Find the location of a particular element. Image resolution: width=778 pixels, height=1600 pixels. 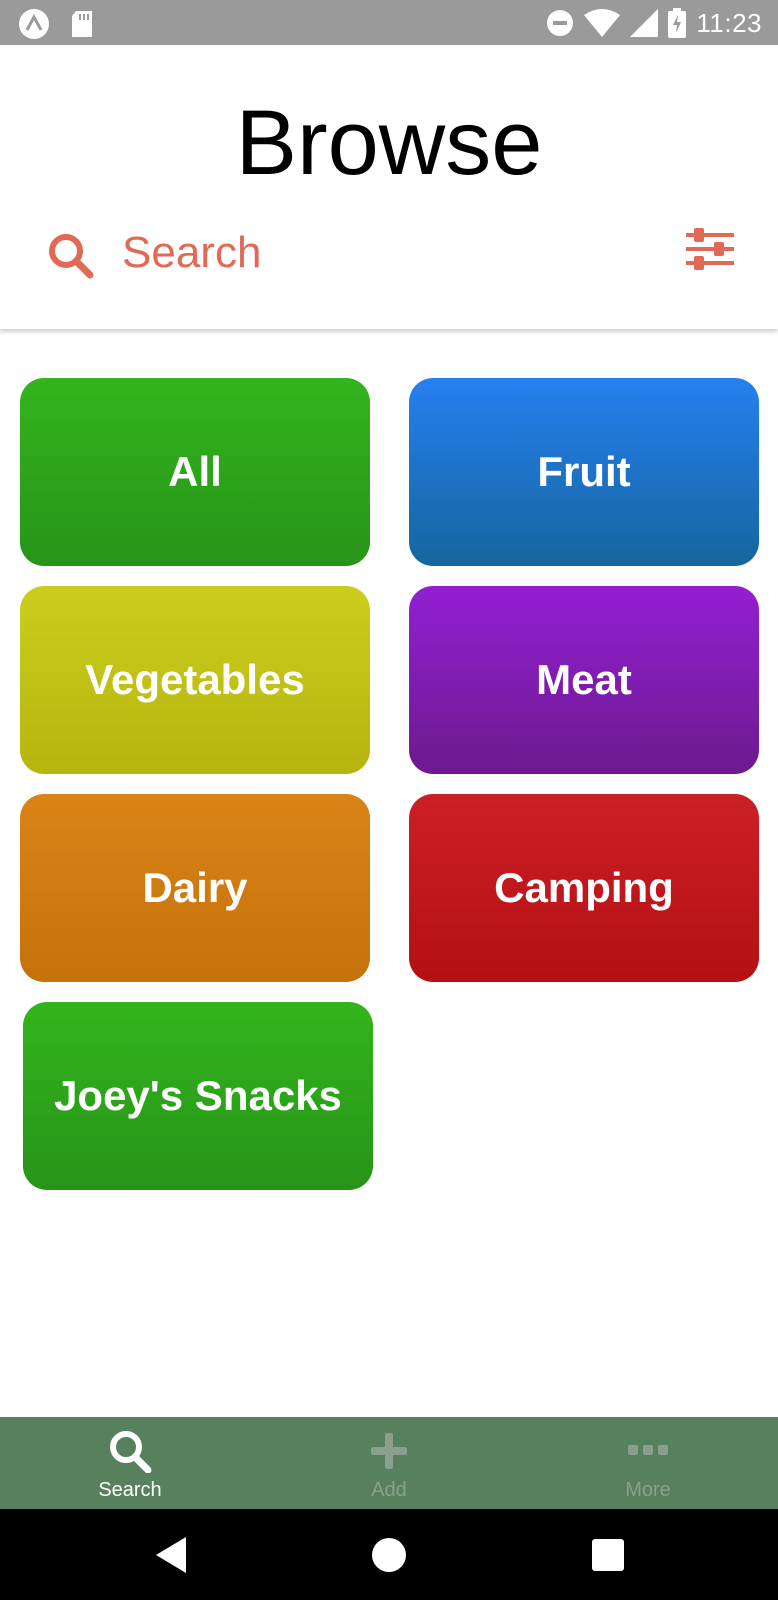

tab-search: Search is located at coordinates (130, 1463).